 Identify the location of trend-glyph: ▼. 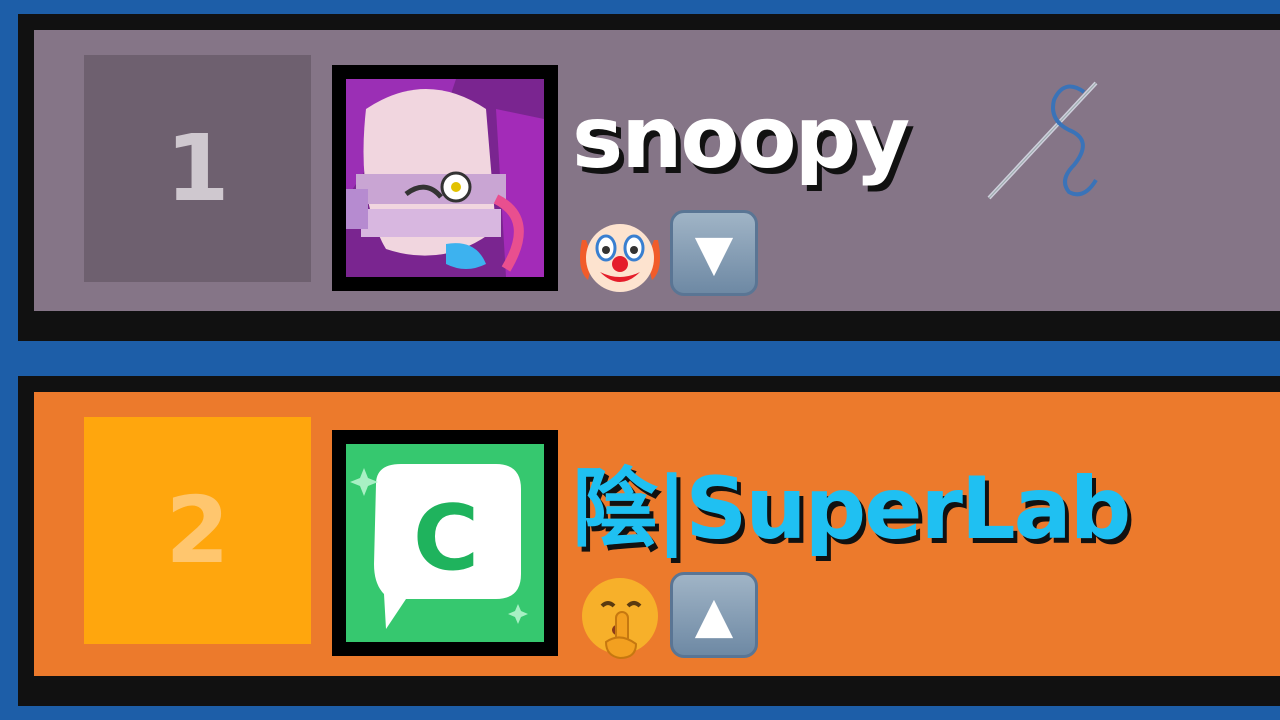
(714, 253).